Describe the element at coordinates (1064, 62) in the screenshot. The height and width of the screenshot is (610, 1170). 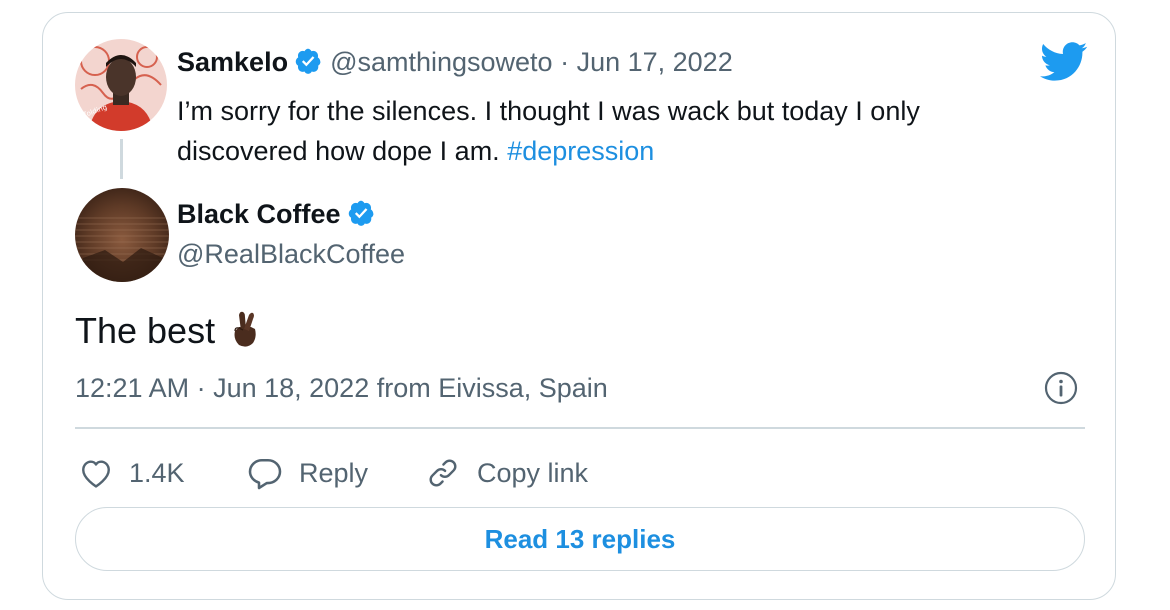
I see `twitter-bird-icon` at that location.